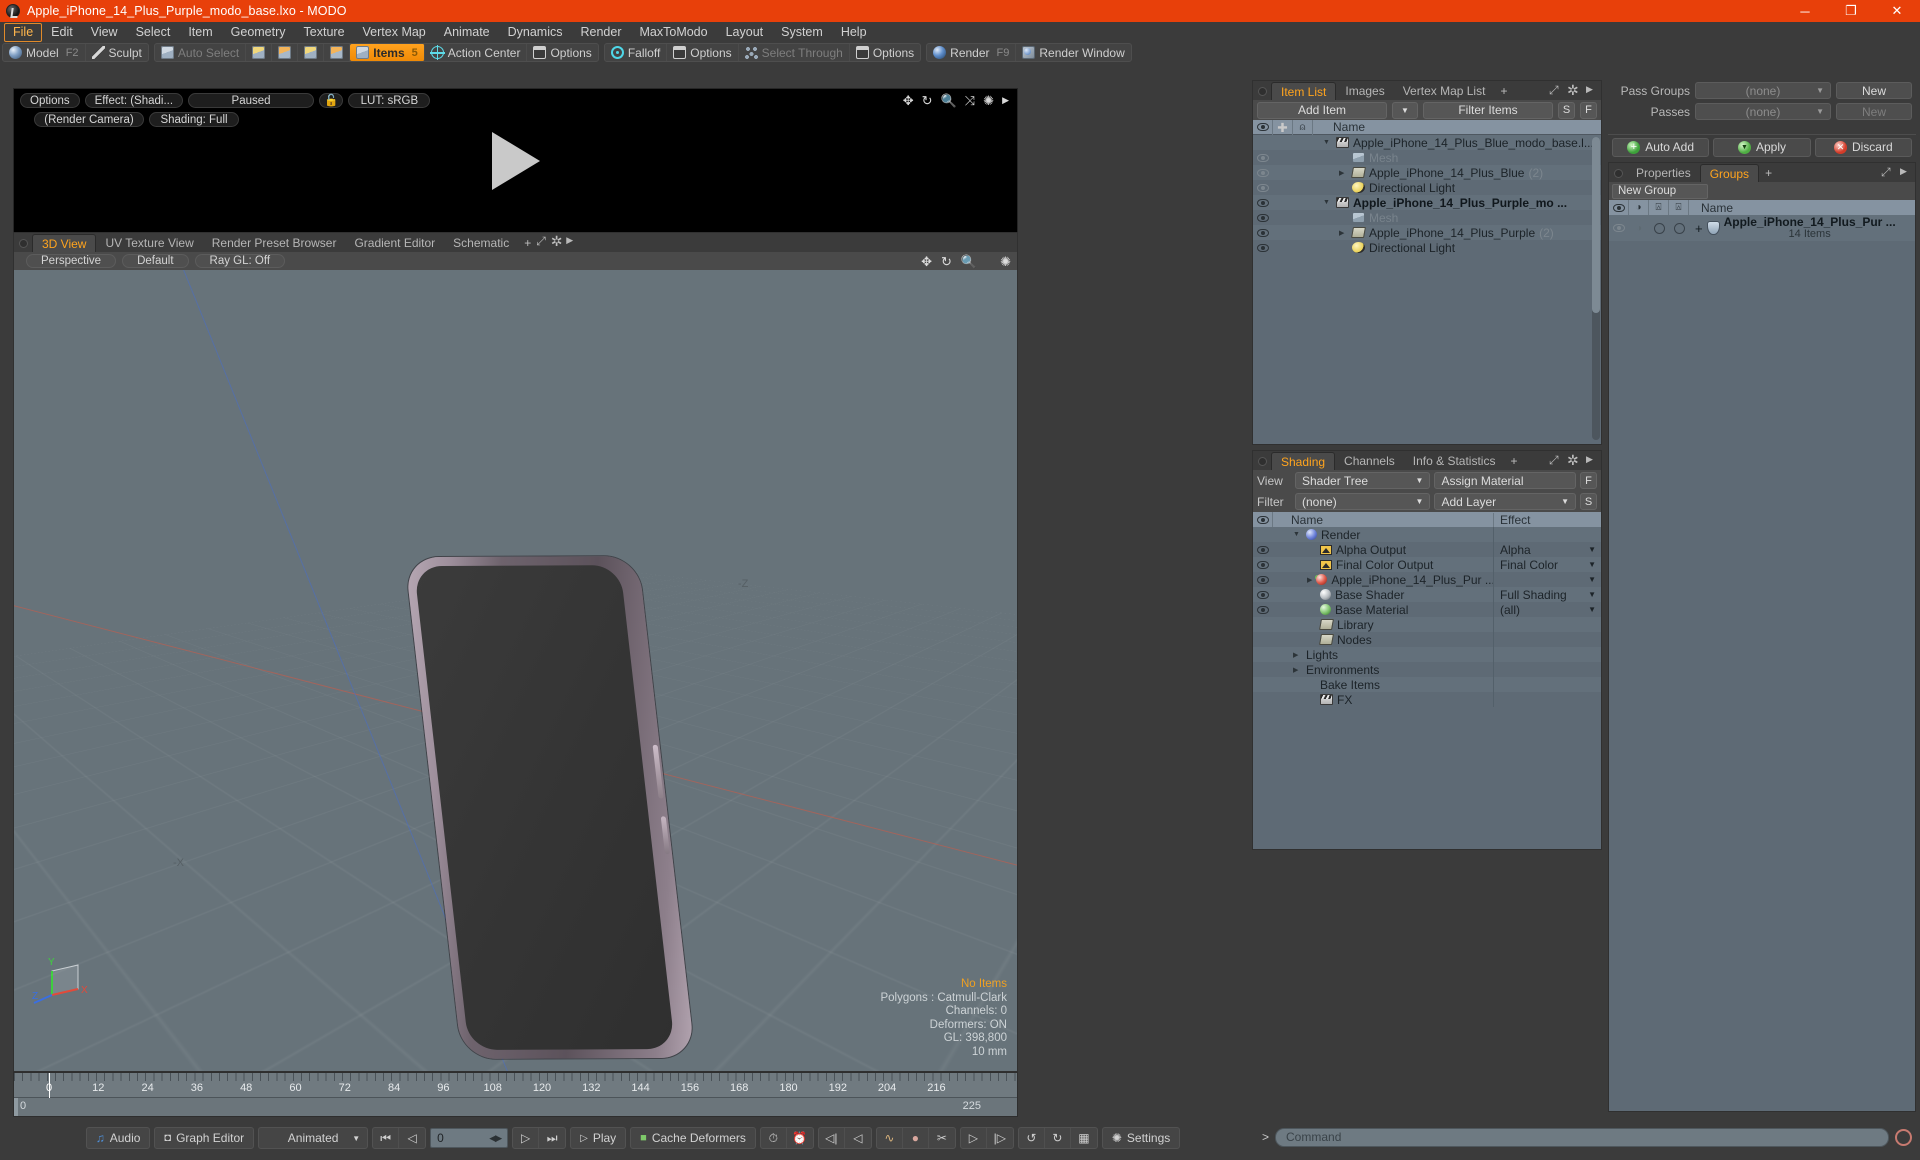 This screenshot has width=1920, height=1160. I want to click on render-camera-button: (Render Camera), so click(89, 119).